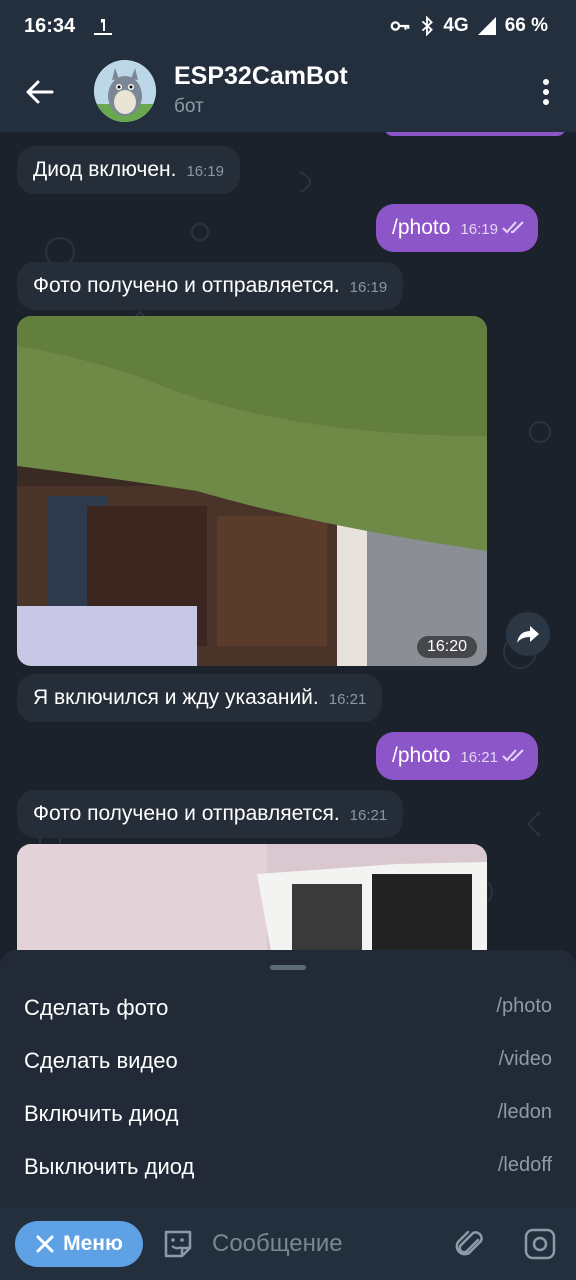 The width and height of the screenshot is (576, 1280). Describe the element at coordinates (189, 106) in the screenshot. I see `chat-subtitle: бот` at that location.